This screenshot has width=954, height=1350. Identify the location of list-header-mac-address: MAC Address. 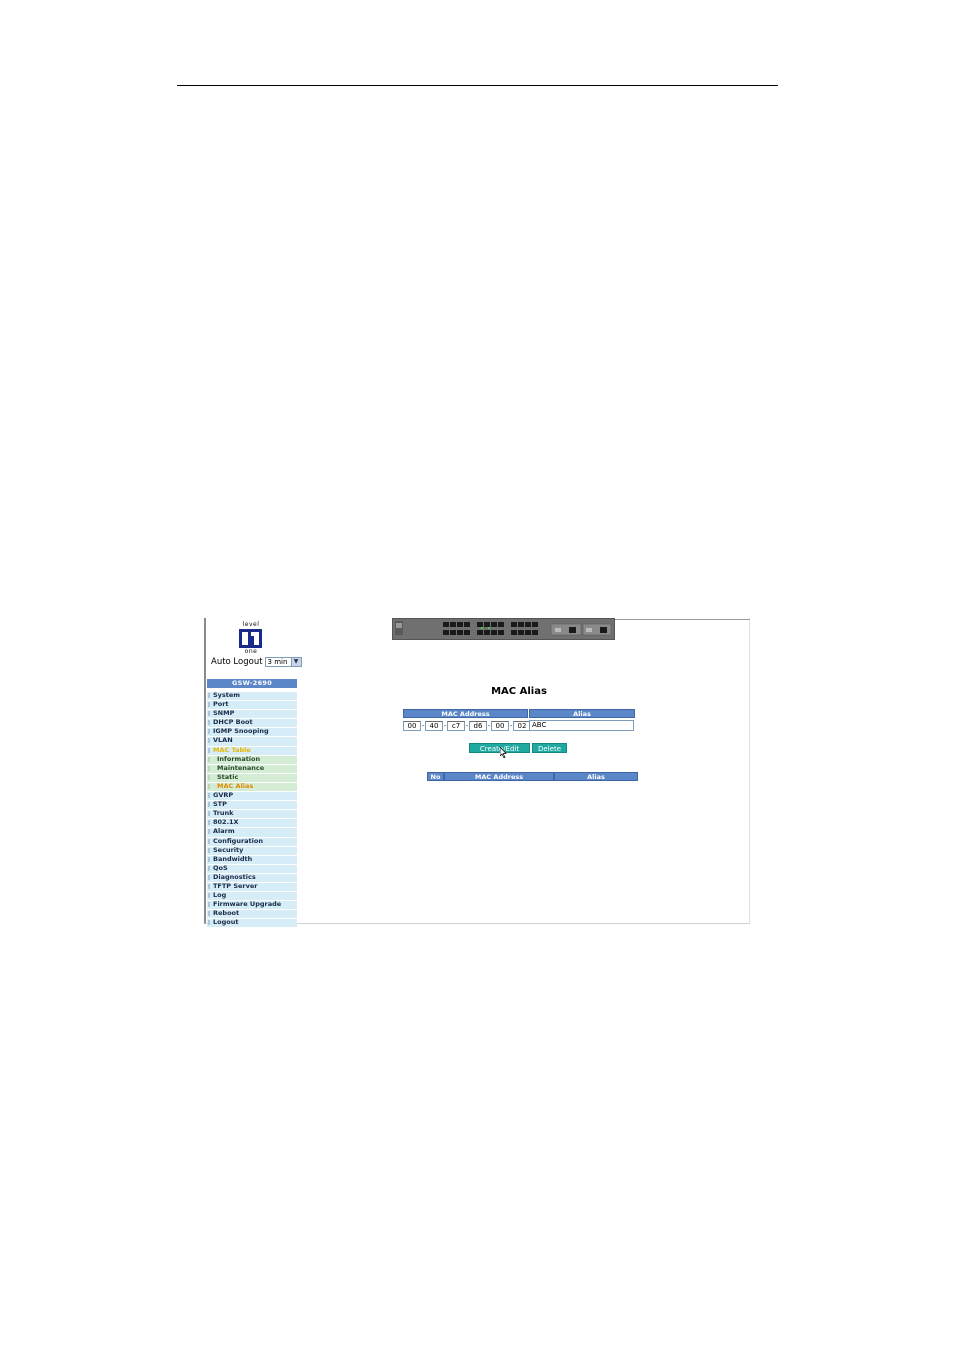
(499, 776).